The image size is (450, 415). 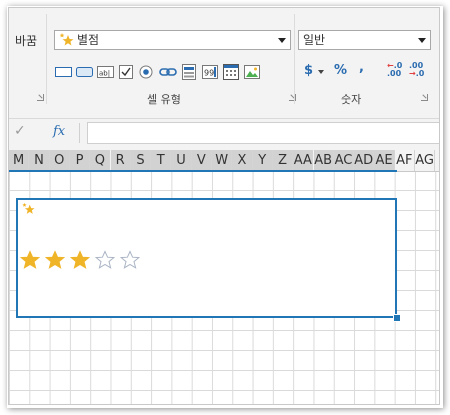 I want to click on number-format-combo: 일반, so click(x=364, y=40).